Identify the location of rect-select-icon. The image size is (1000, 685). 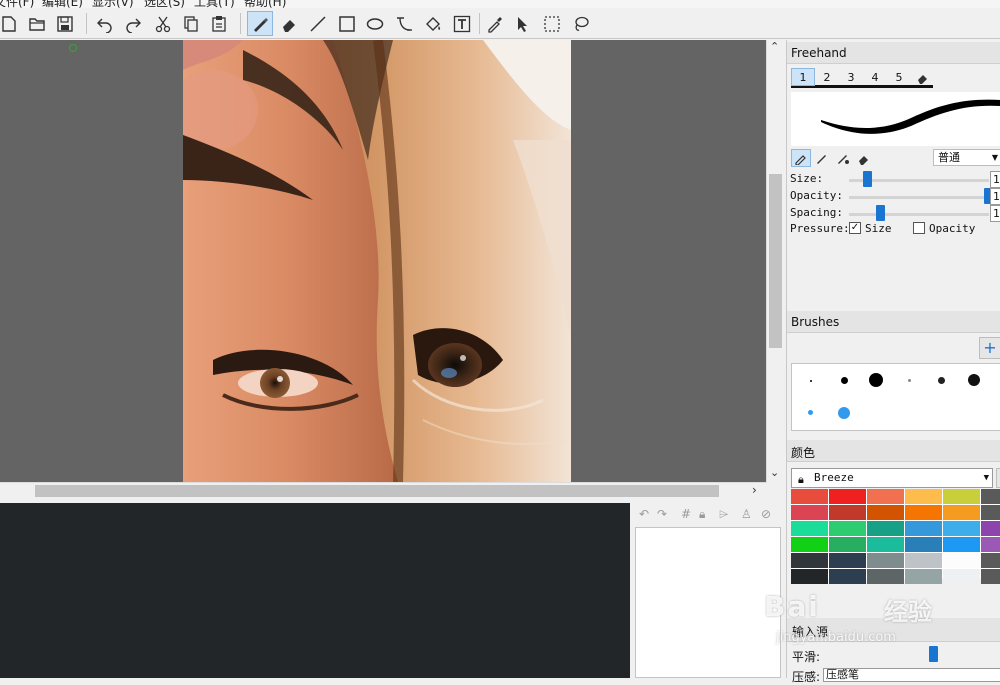
(552, 23).